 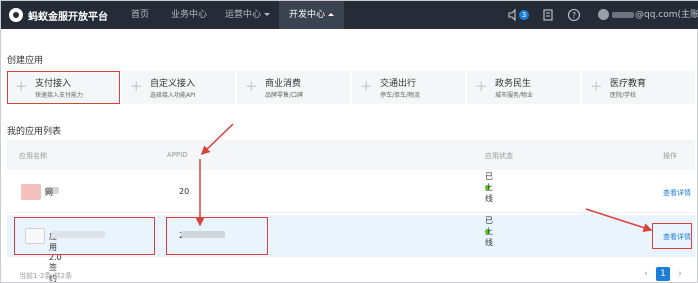 I want to click on card-title: 交通出行, so click(x=398, y=84).